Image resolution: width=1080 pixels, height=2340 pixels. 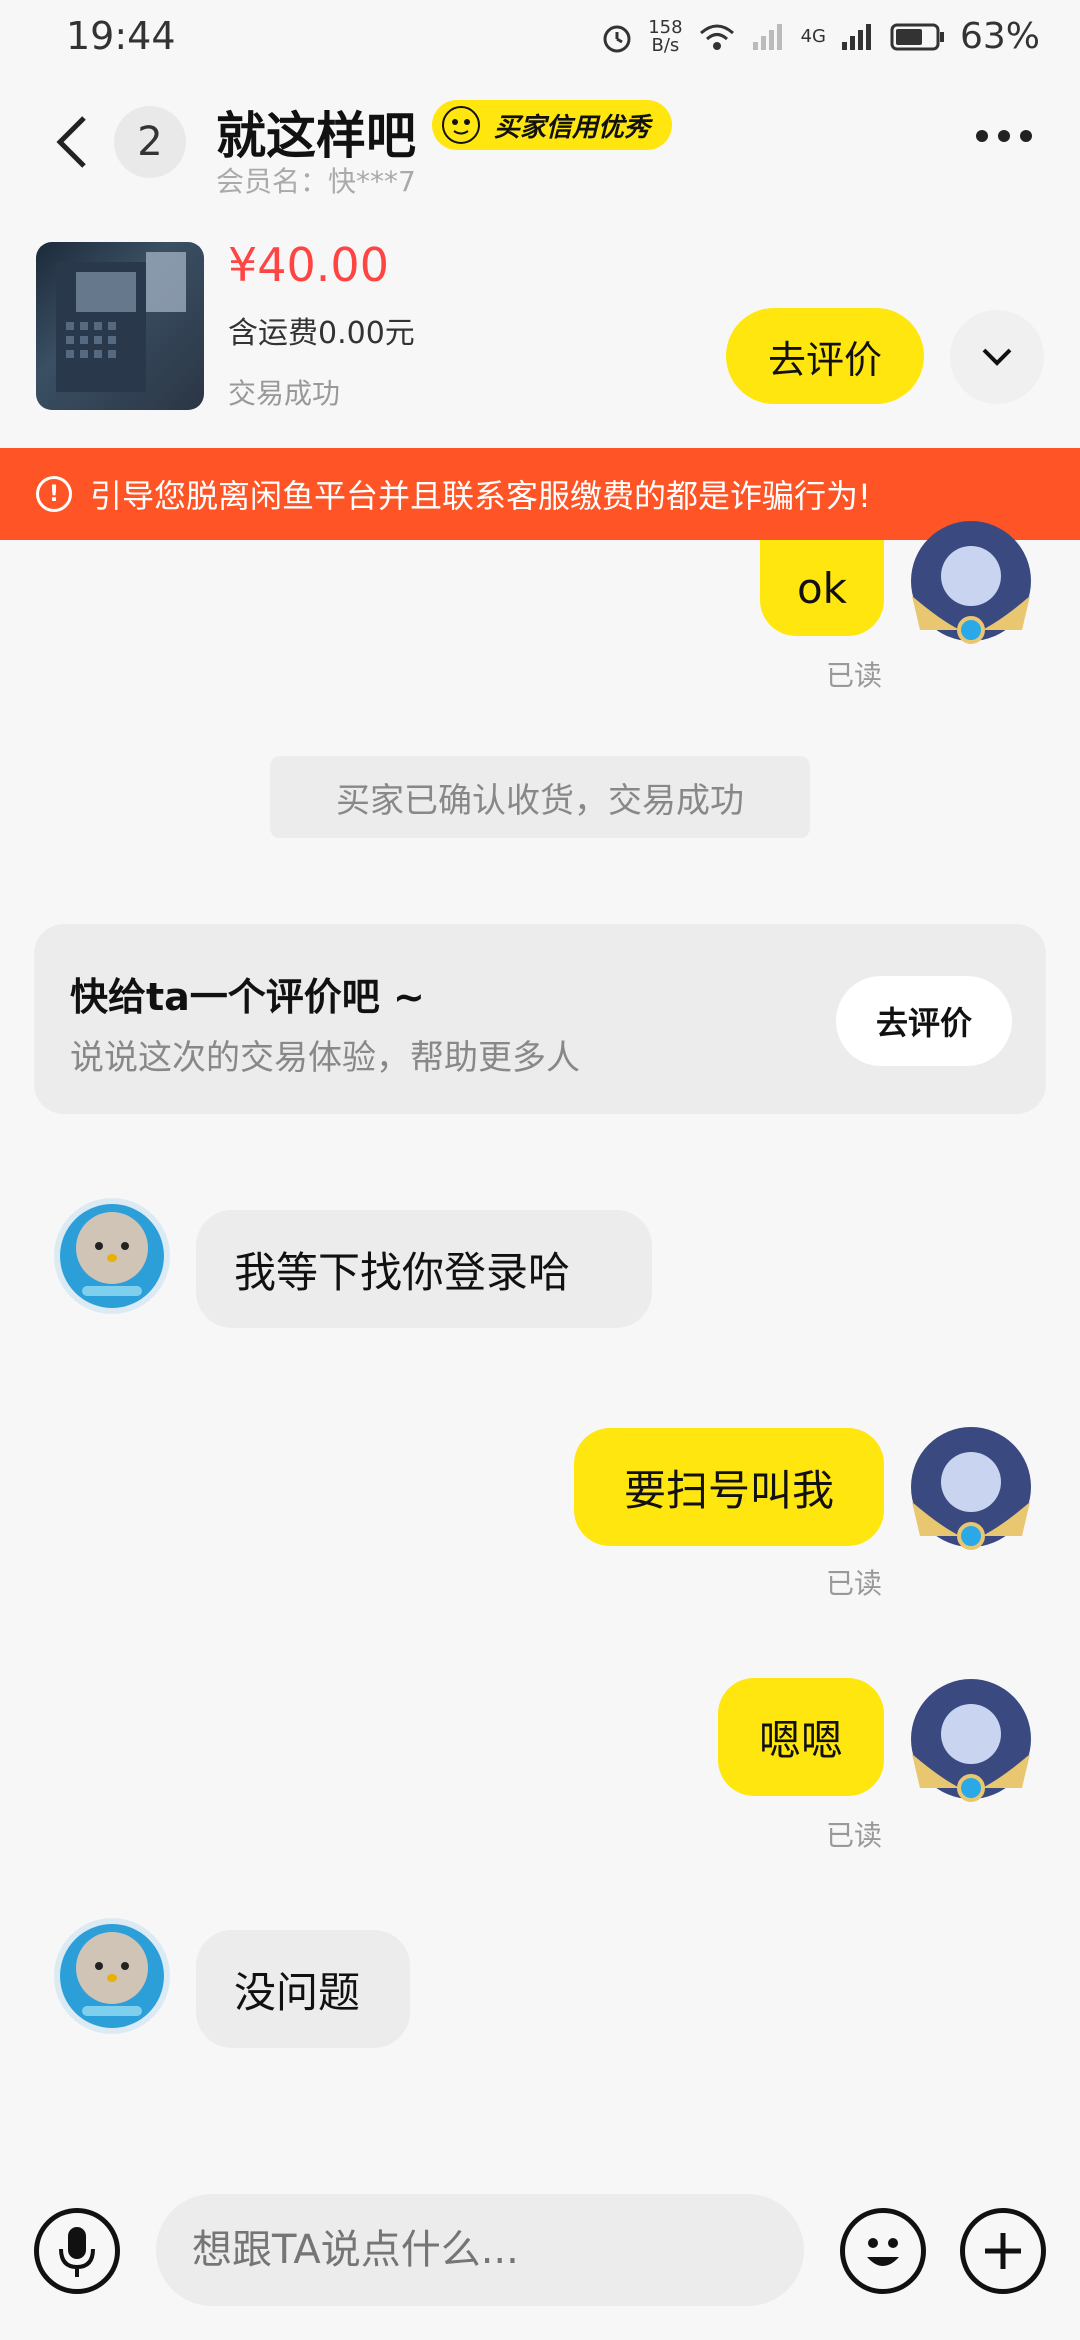 I want to click on review-card-button: 去评价, so click(x=924, y=1021).